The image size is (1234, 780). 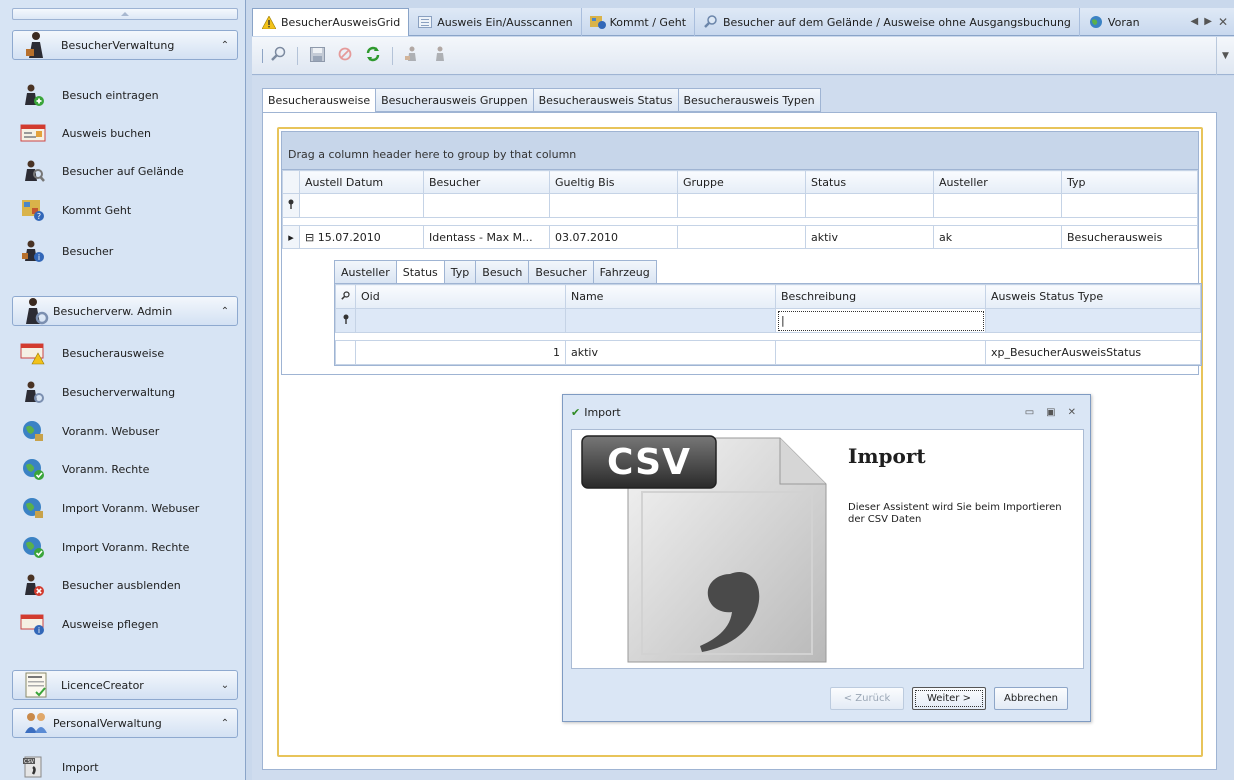 What do you see at coordinates (749, 100) in the screenshot?
I see `tab-besucherausweis-typen: Besucherausweis Typen` at bounding box center [749, 100].